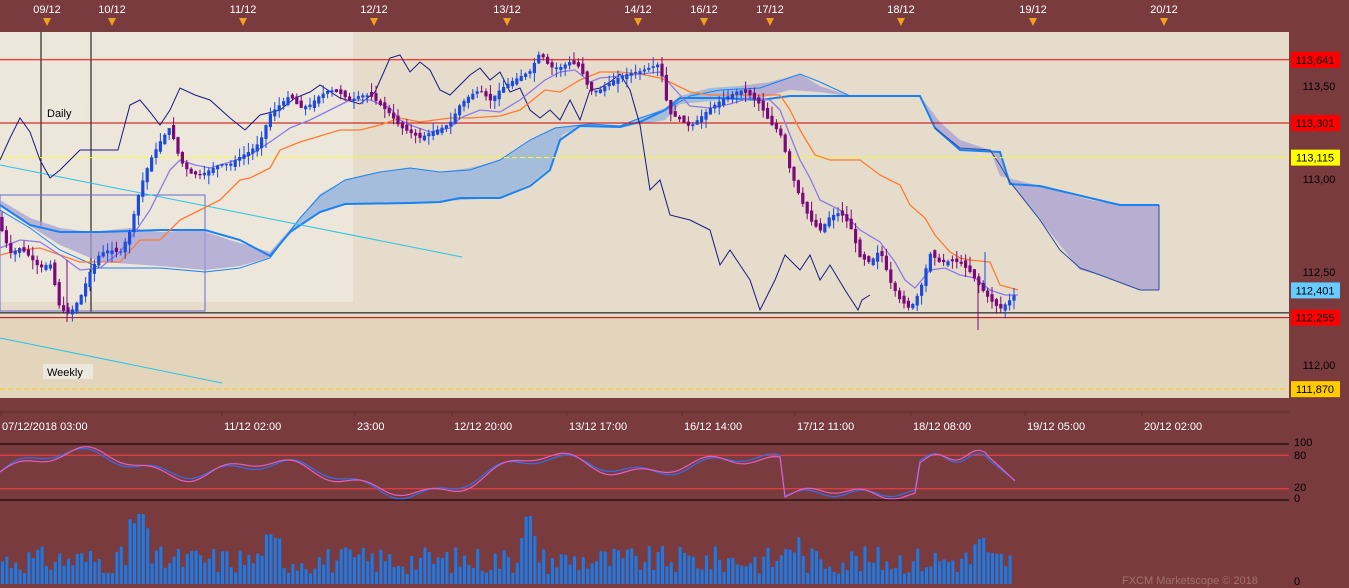 This screenshot has height=588, width=1349. I want to click on date-marker-label: 18/12, so click(901, 10).